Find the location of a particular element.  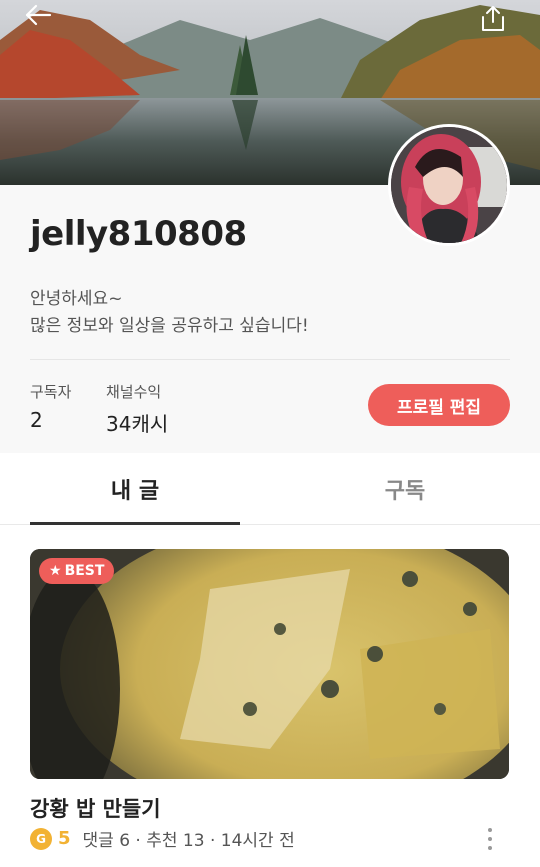

best-badge-label: BEST is located at coordinates (84, 571).